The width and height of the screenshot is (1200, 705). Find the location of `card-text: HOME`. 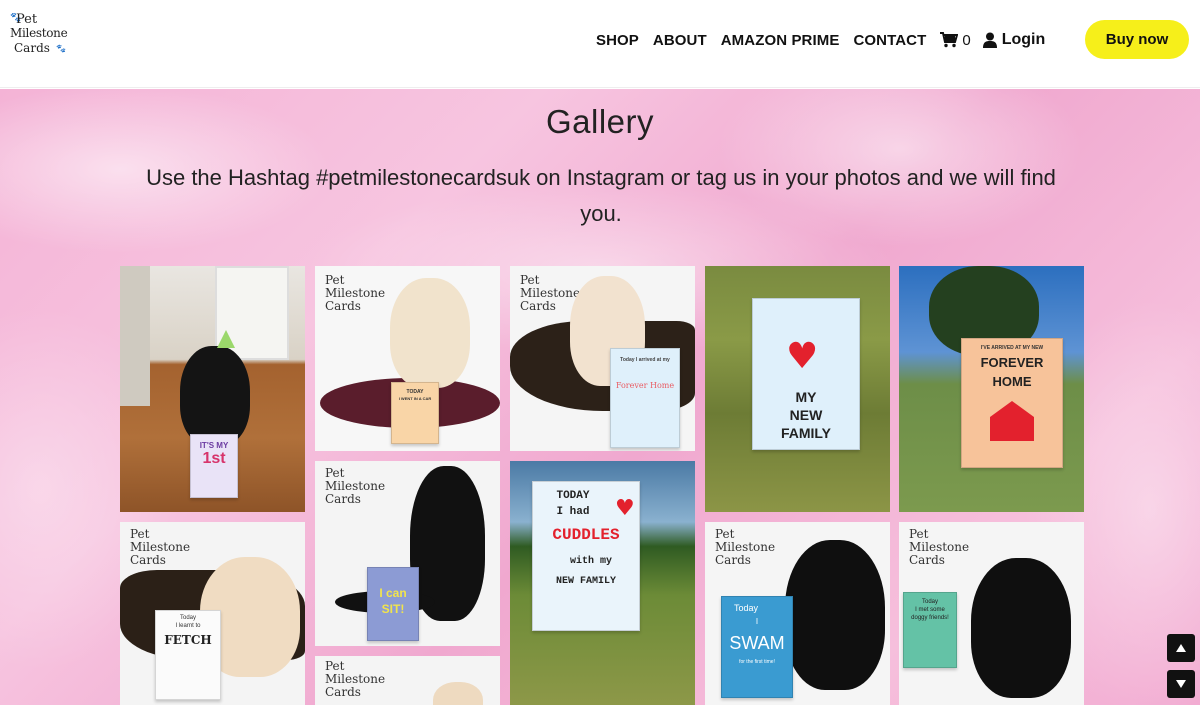

card-text: HOME is located at coordinates (1012, 381).